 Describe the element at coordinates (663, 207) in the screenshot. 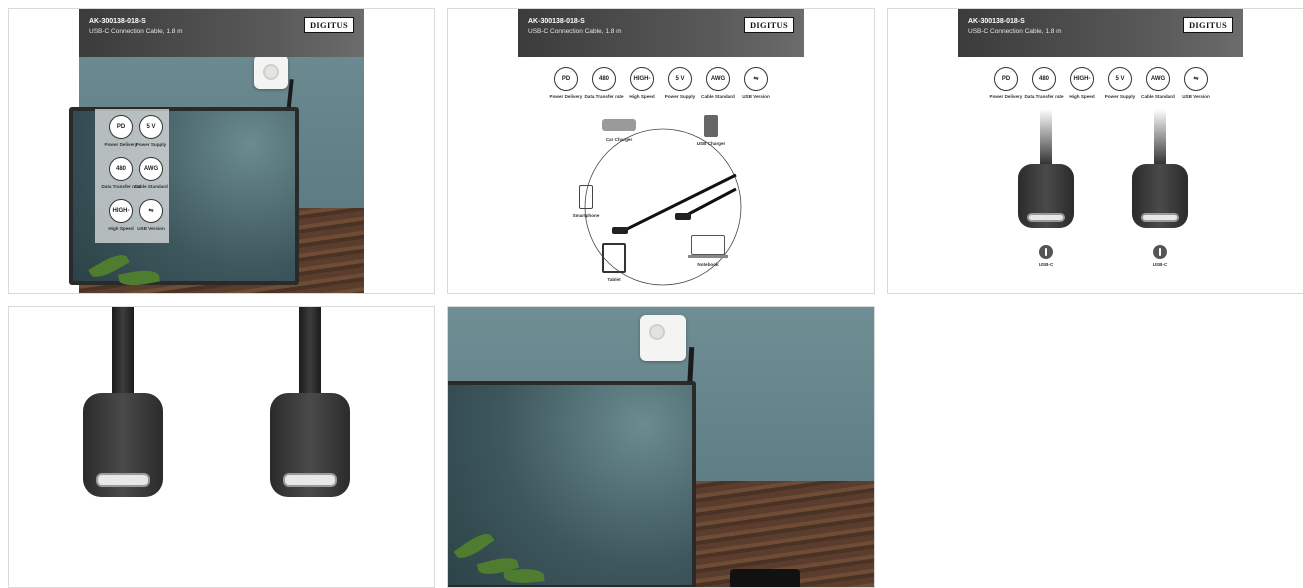

I see `compatibility-diagram` at that location.